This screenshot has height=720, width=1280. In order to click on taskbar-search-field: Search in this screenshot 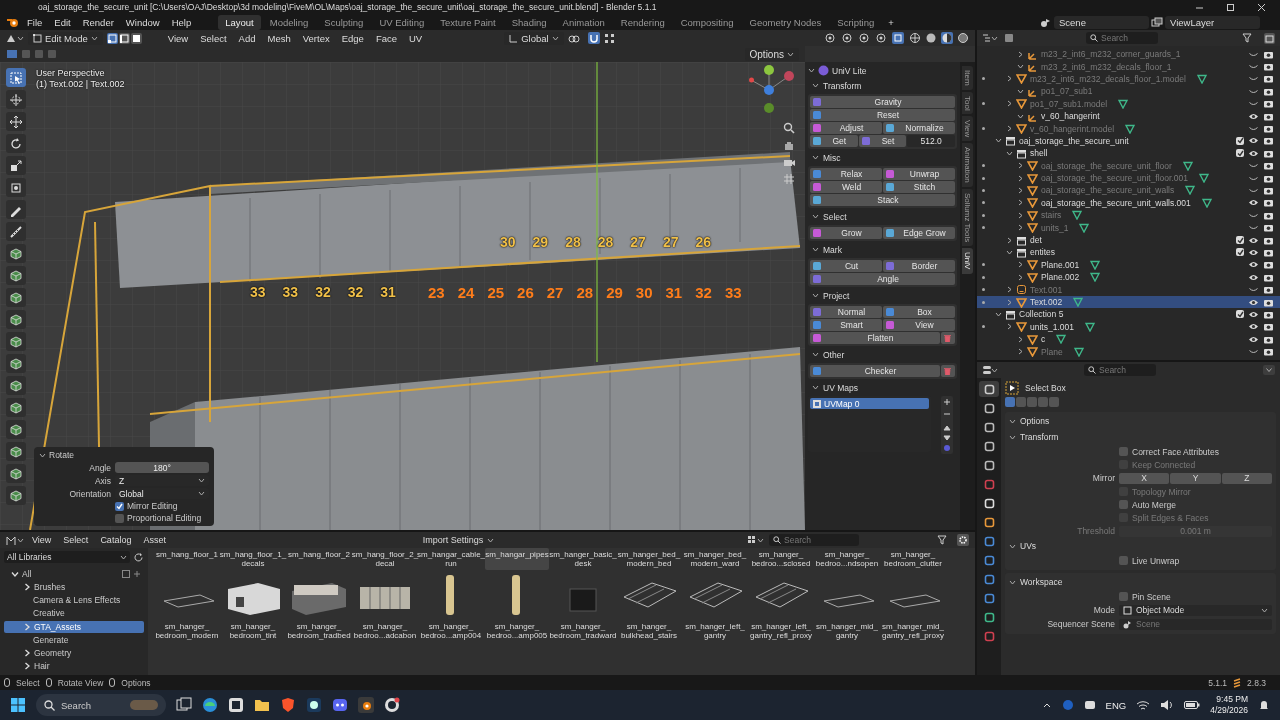, I will do `click(101, 705)`.